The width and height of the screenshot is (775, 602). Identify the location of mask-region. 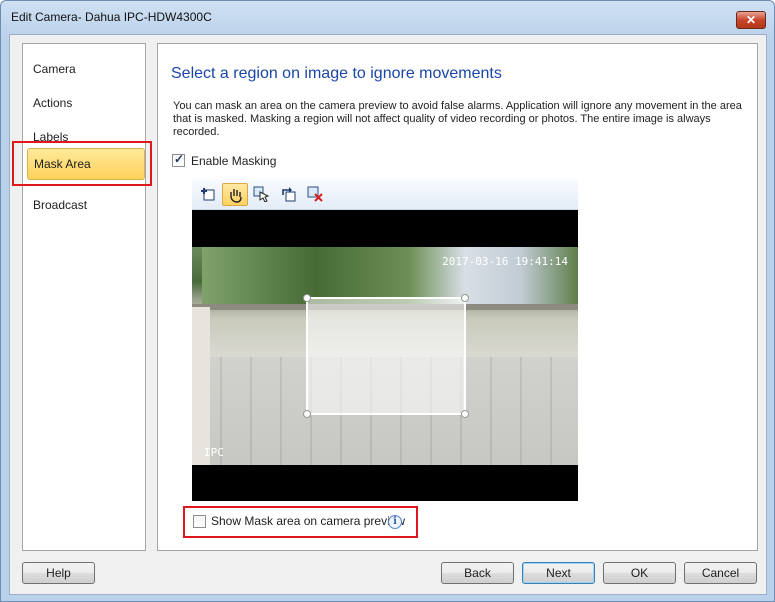
(386, 356).